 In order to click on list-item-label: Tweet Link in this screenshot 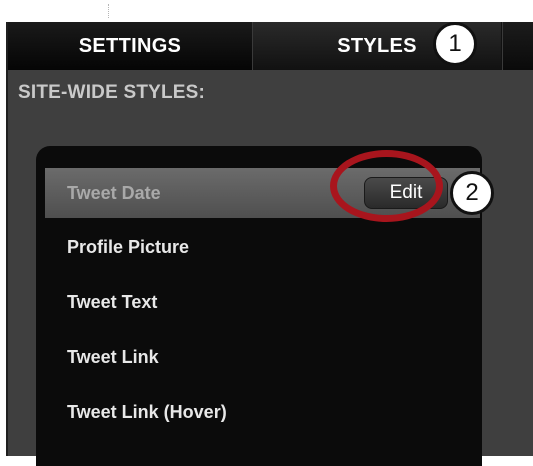, I will do `click(113, 356)`.